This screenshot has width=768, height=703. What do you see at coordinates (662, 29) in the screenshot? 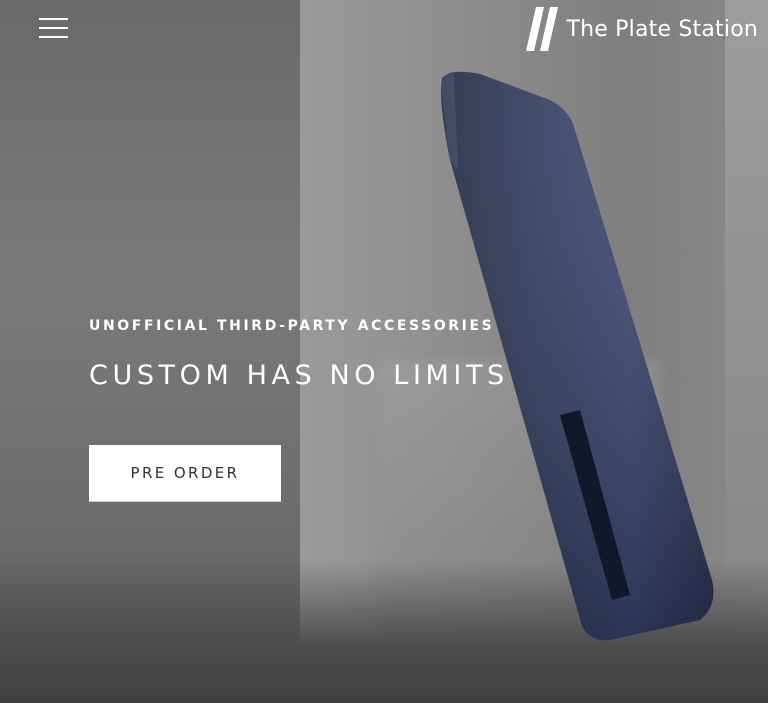
I see `brand-name: The Plate Station` at bounding box center [662, 29].